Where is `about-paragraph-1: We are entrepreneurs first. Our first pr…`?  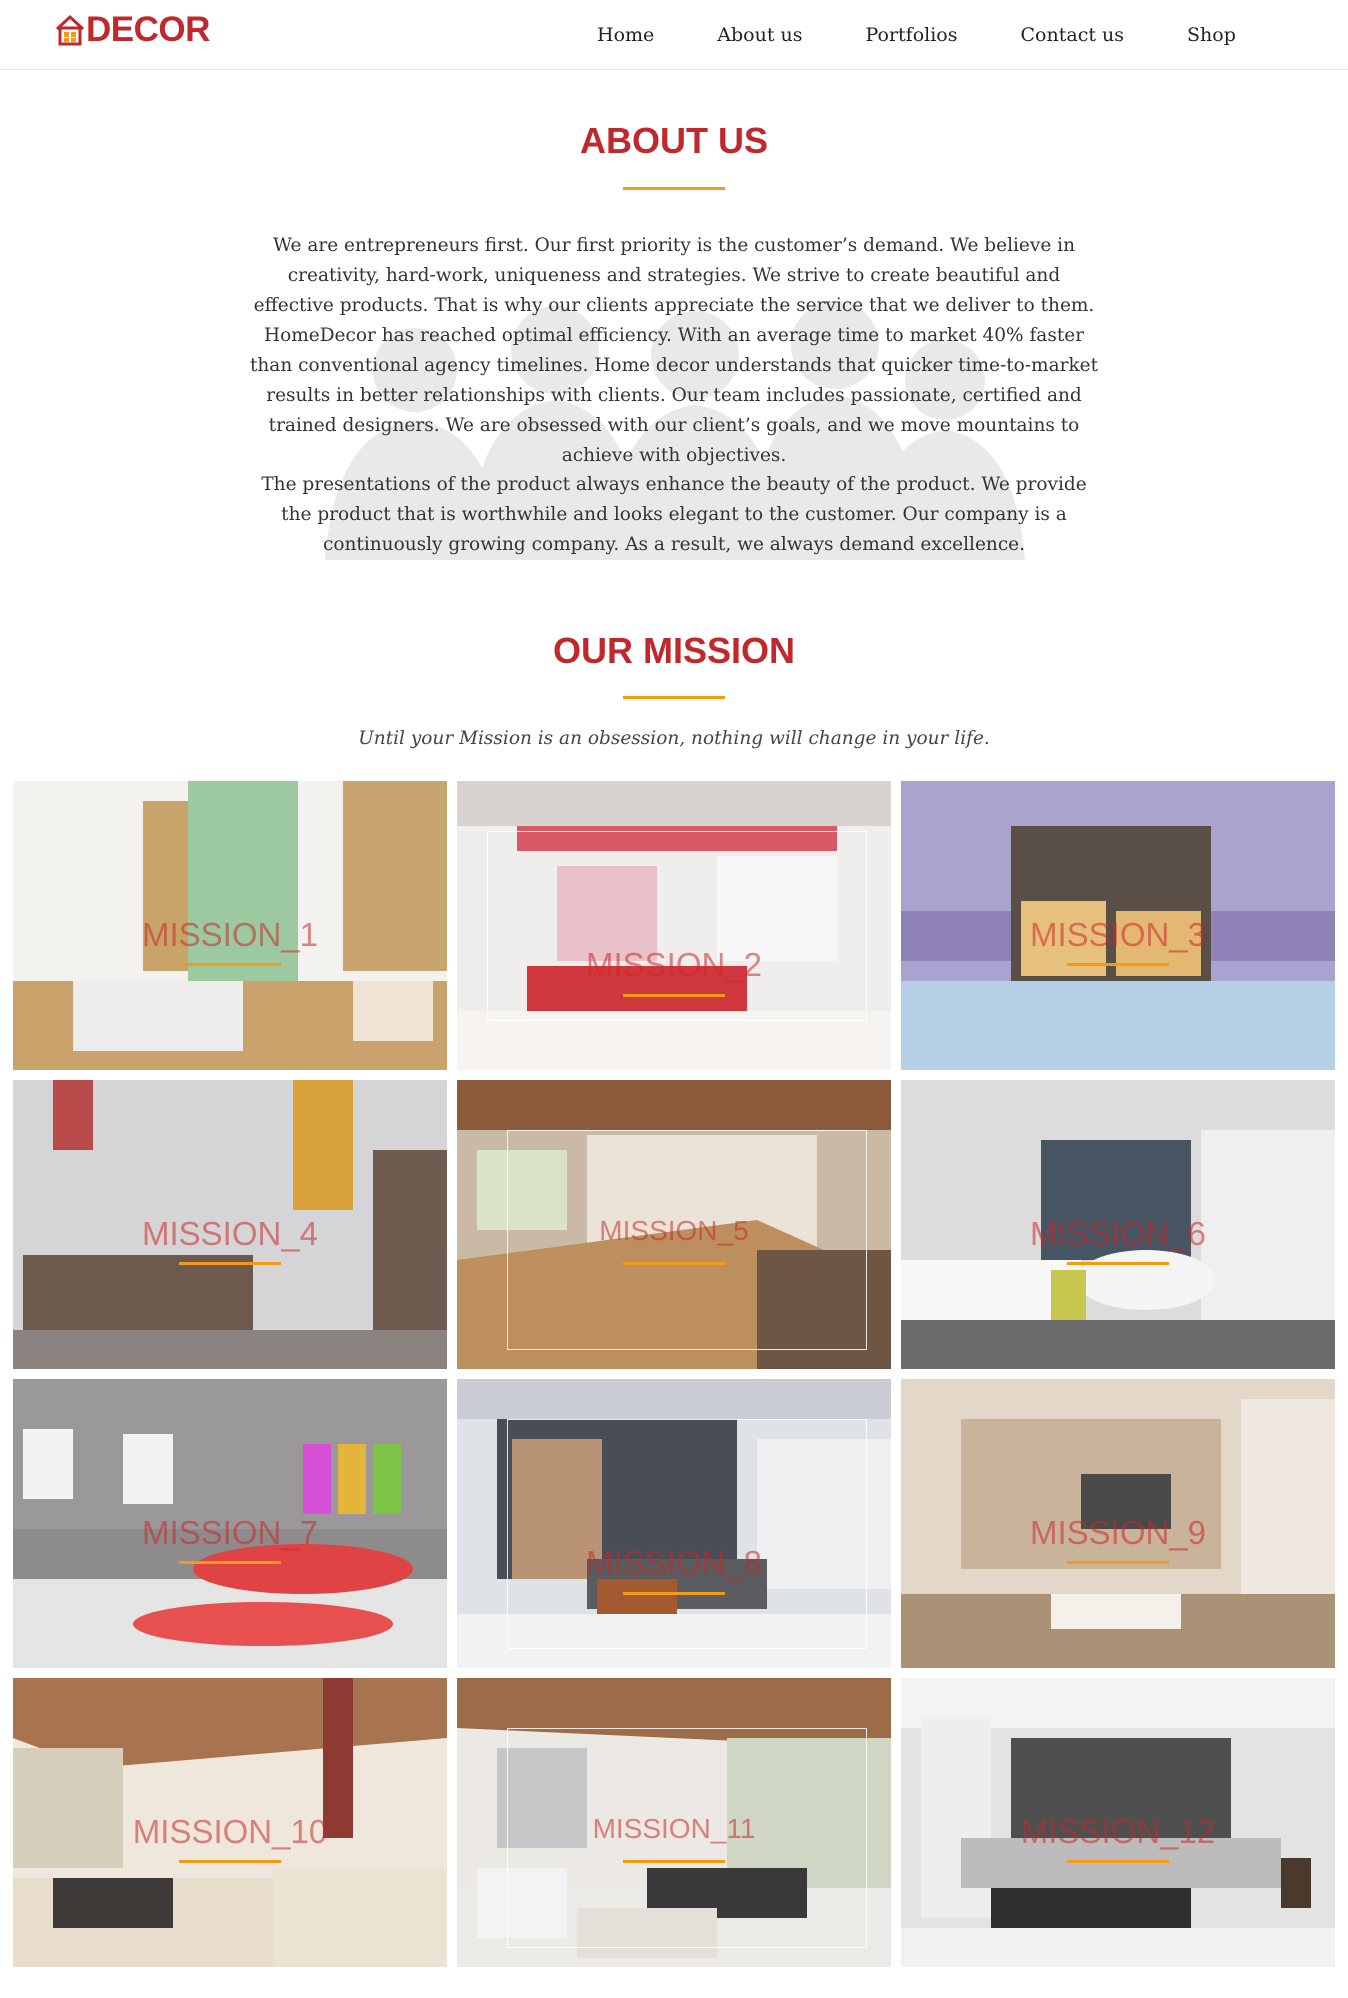 about-paragraph-1: We are entrepreneurs first. Our first pr… is located at coordinates (674, 350).